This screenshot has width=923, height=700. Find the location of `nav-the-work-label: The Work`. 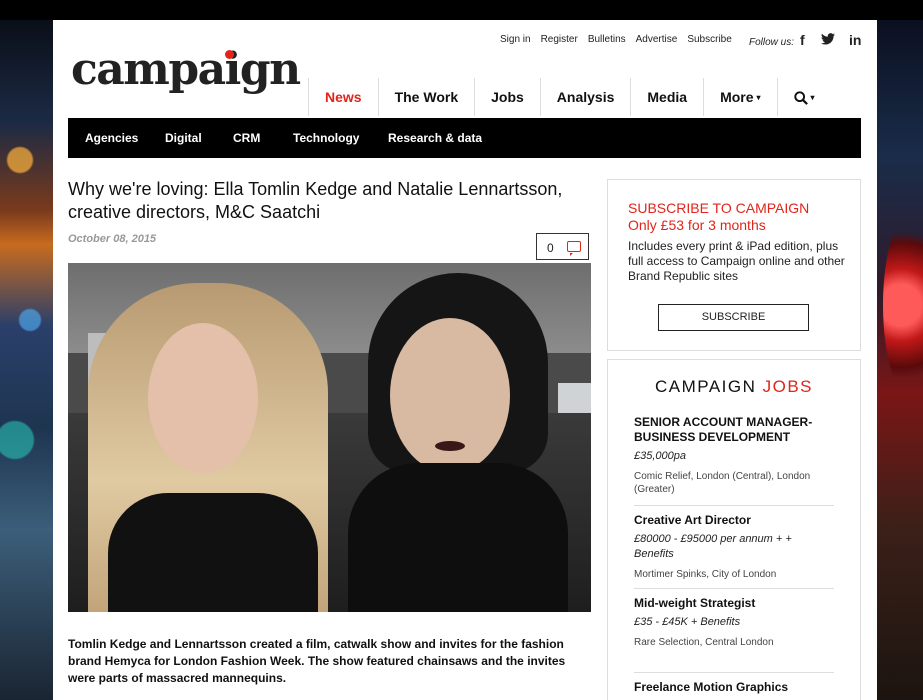

nav-the-work-label: The Work is located at coordinates (426, 97).